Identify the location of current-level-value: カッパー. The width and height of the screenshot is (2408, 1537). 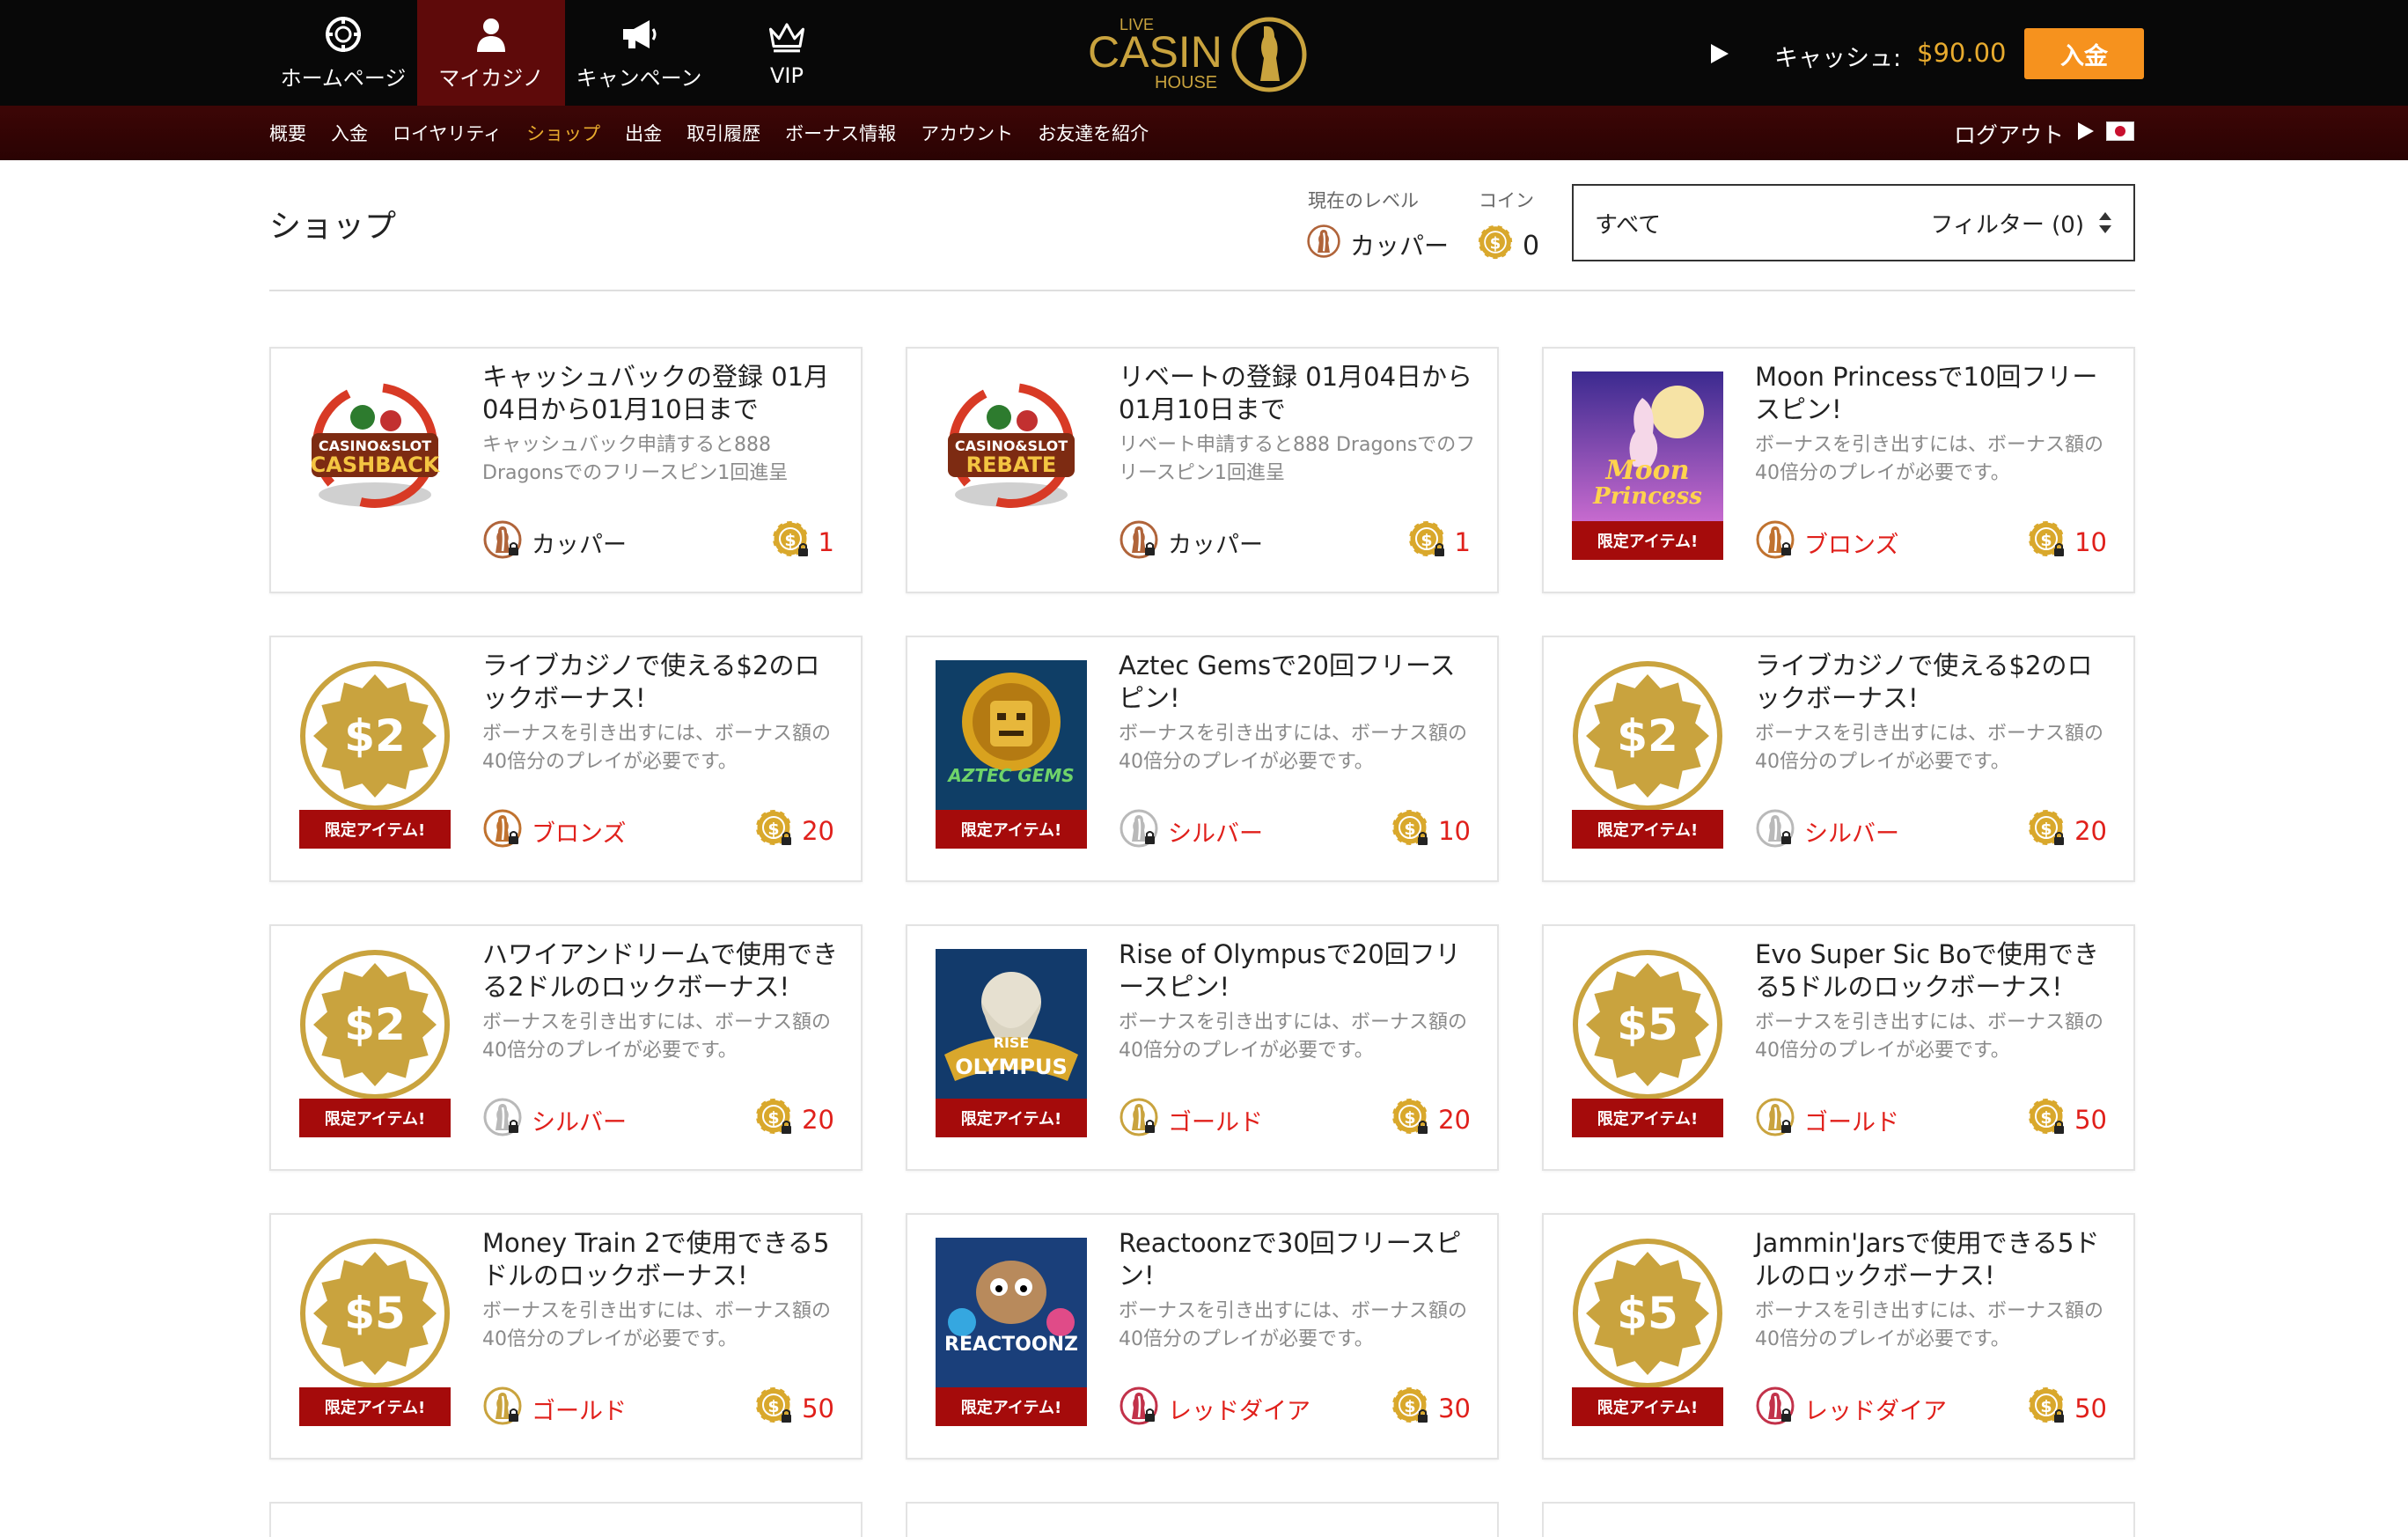
(1400, 246).